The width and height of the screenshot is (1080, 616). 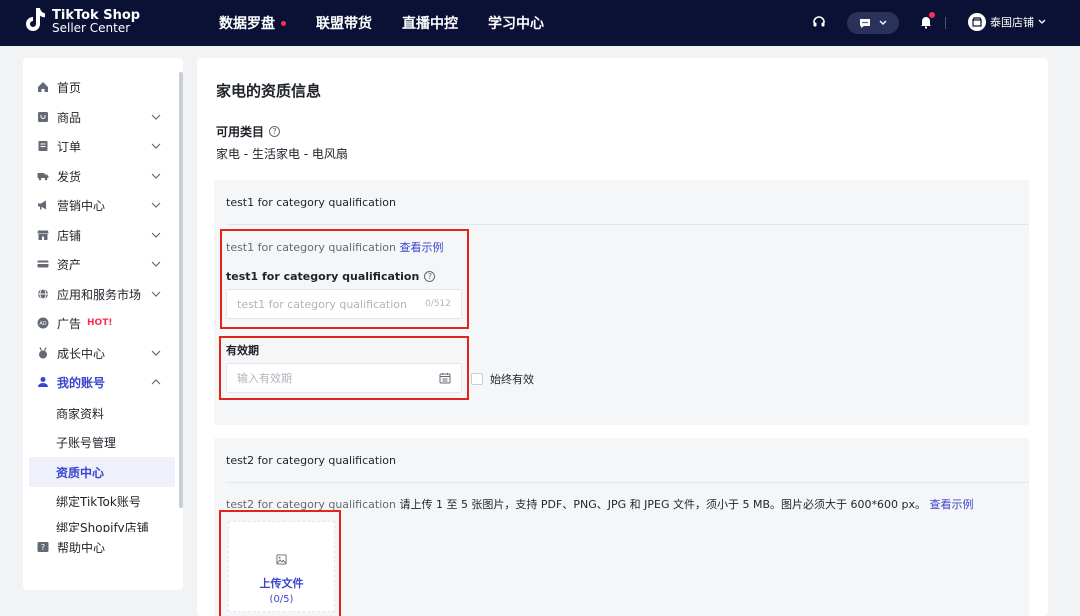 I want to click on sidebar-item-label: 应用和服务市场, so click(x=99, y=294).